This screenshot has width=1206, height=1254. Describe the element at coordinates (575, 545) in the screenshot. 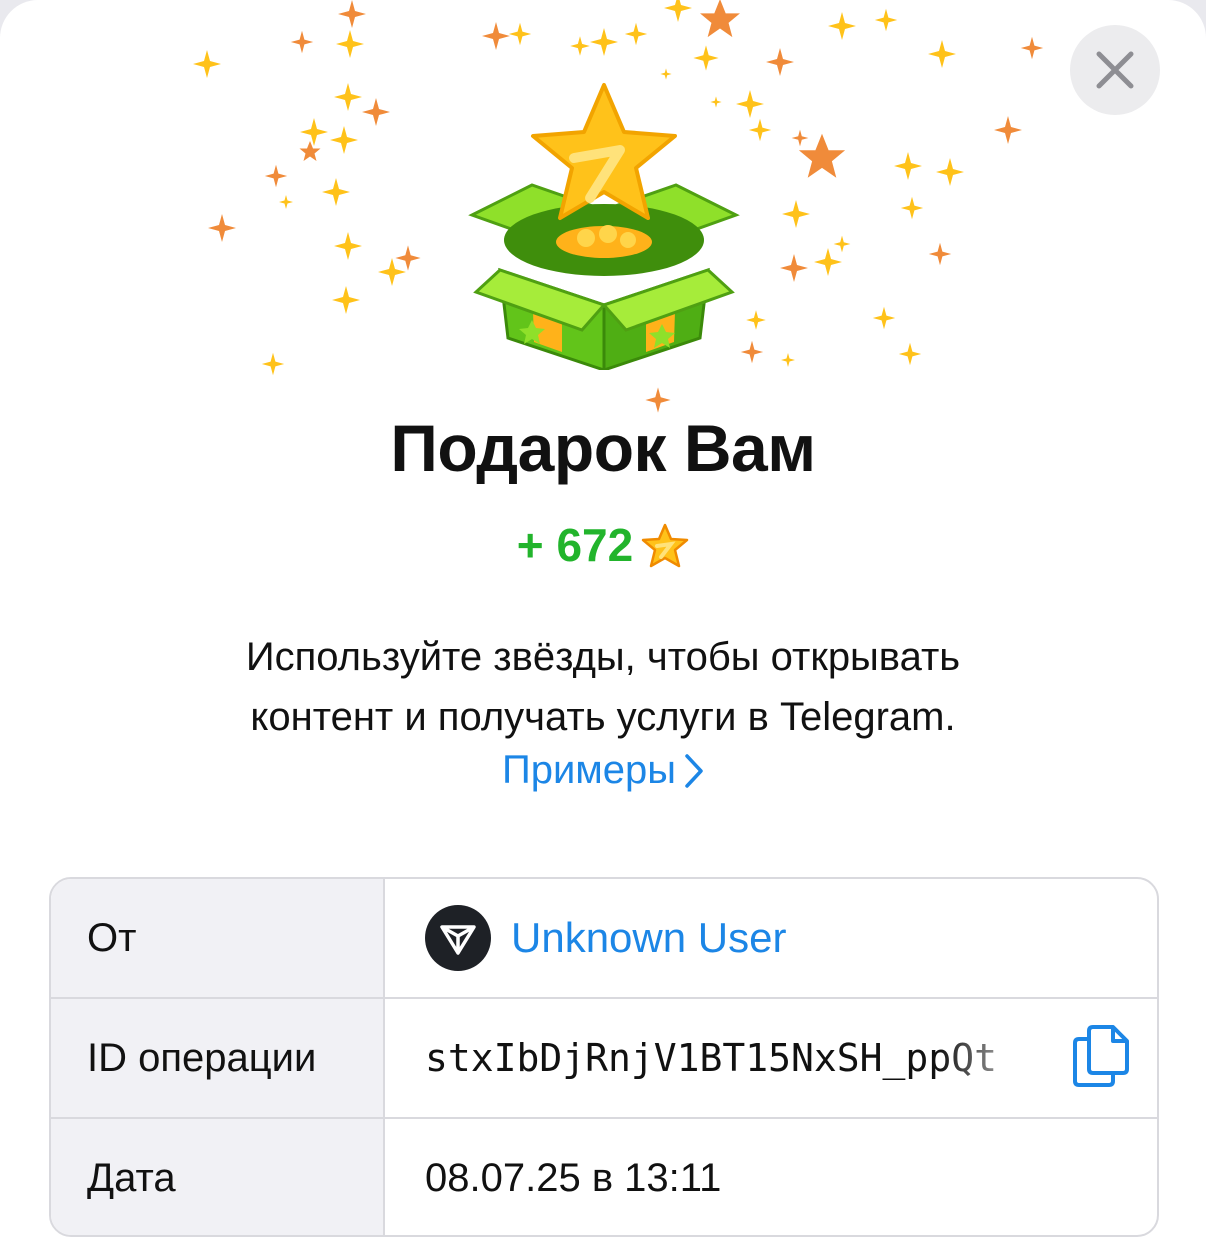

I see `stars-amount-value: + 672` at that location.